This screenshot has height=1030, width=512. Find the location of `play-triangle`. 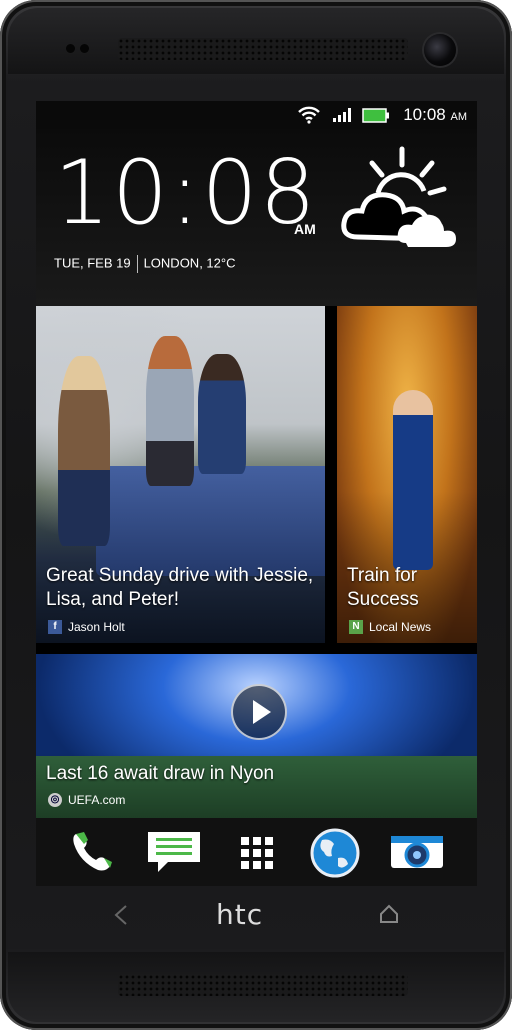

play-triangle is located at coordinates (262, 712).